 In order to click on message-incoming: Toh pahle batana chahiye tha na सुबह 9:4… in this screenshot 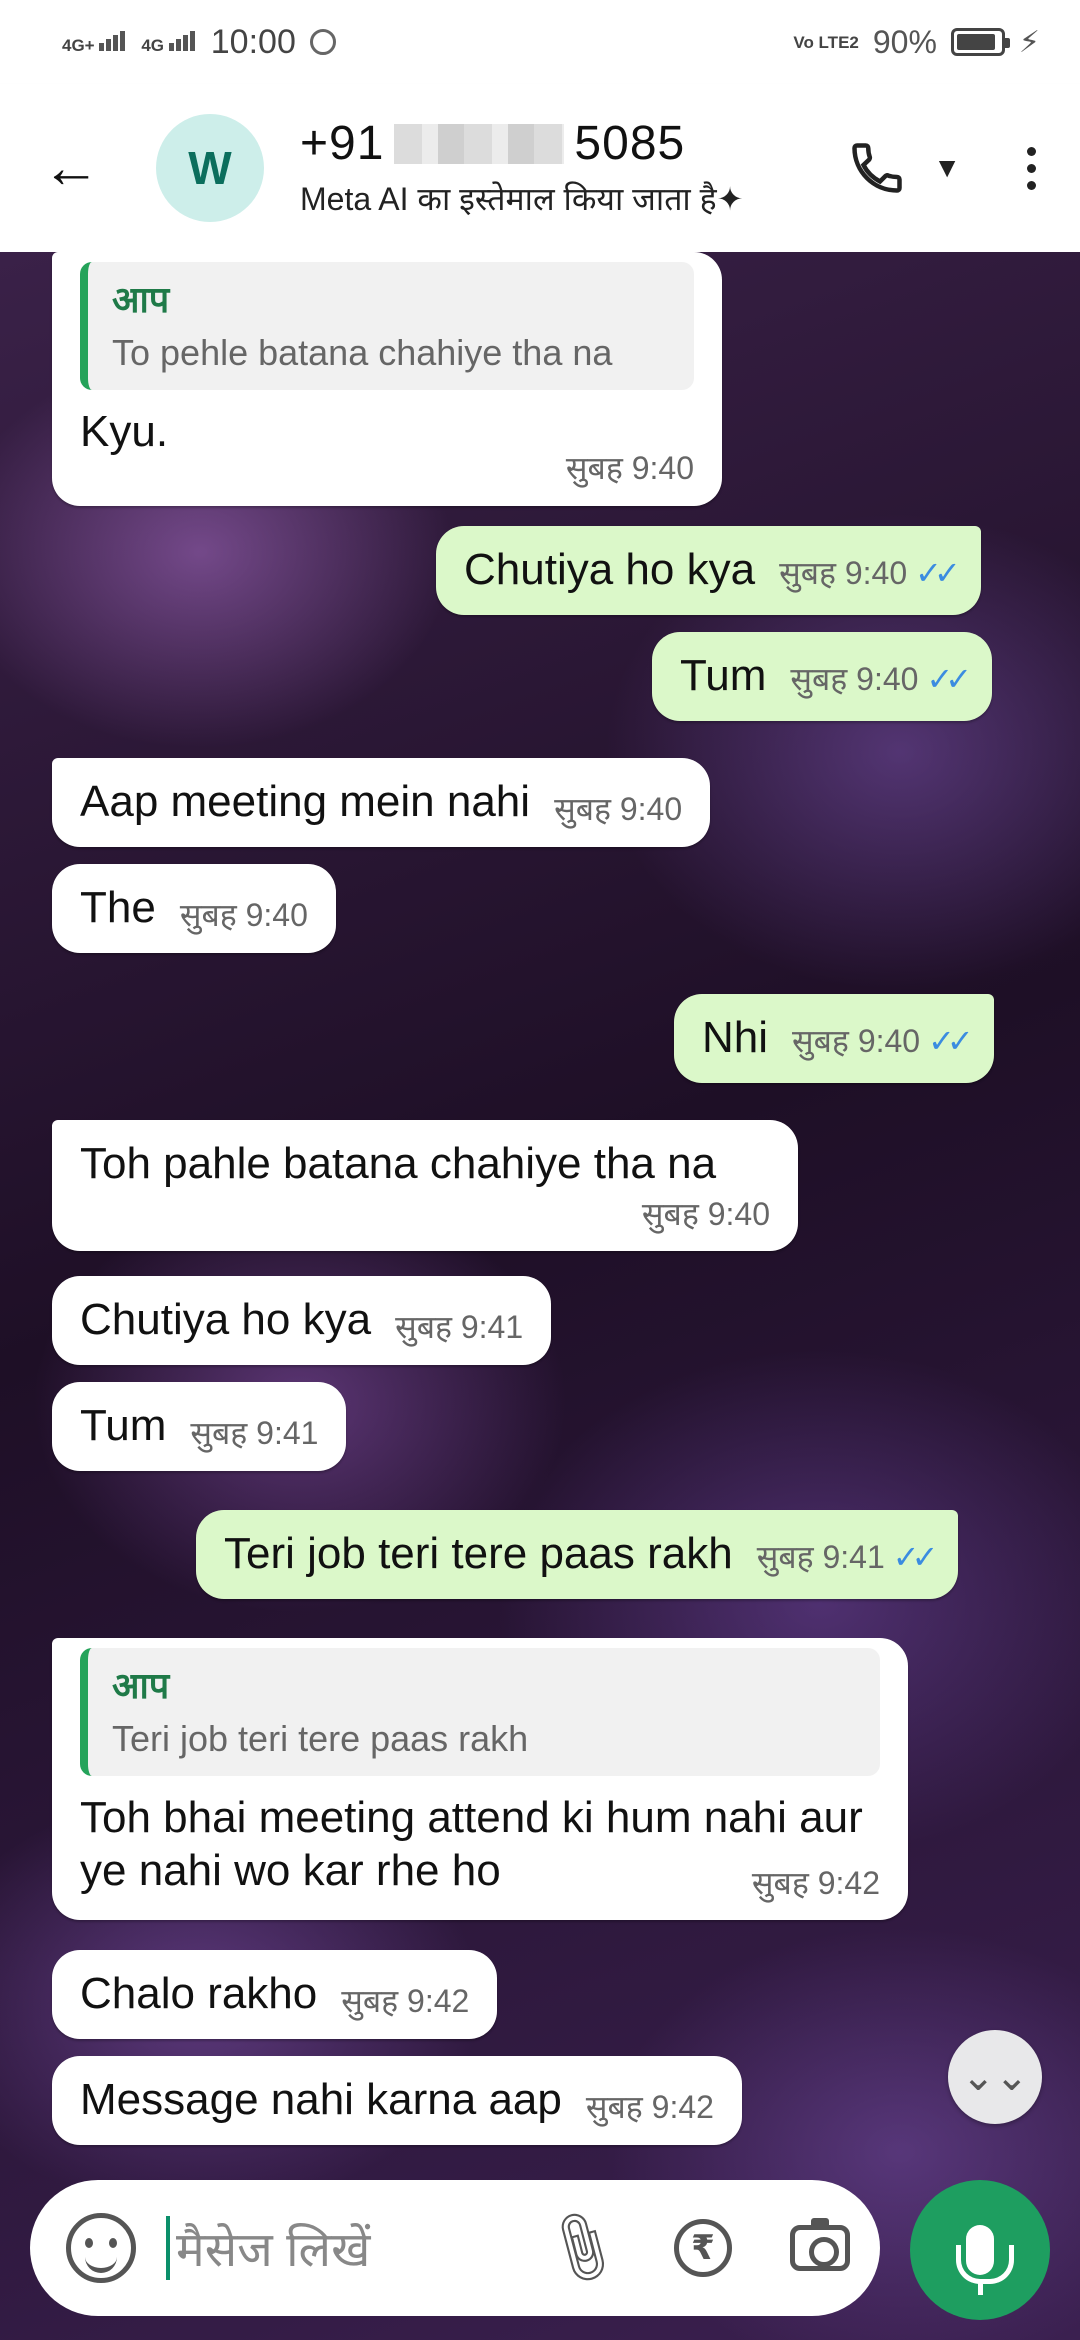, I will do `click(425, 1186)`.